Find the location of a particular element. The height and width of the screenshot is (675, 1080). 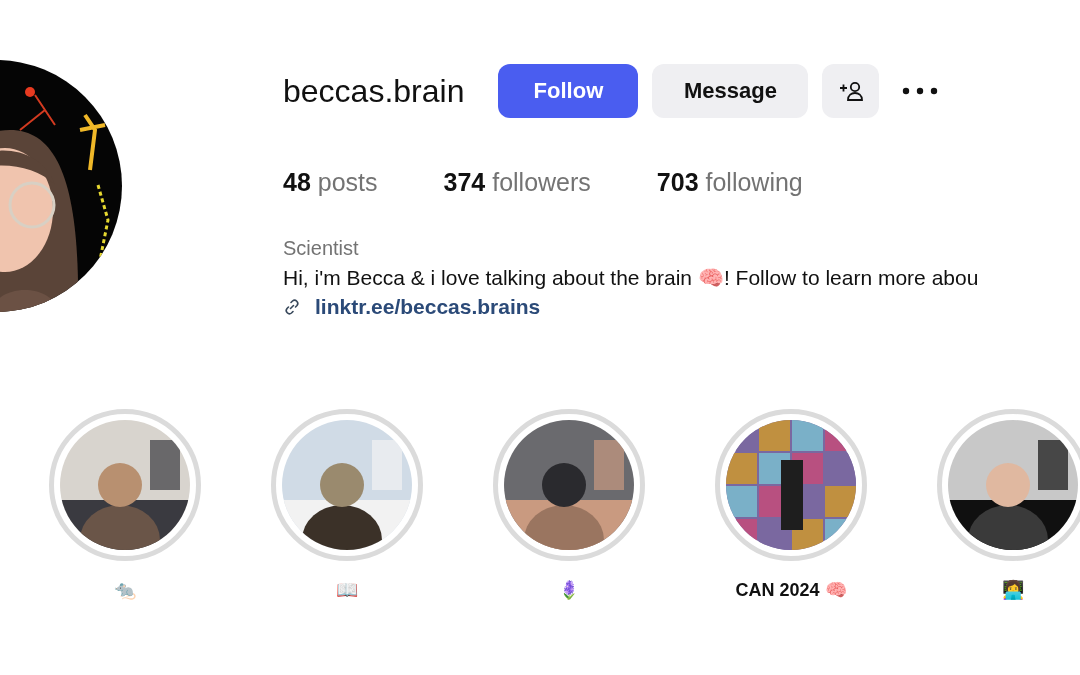

add-person-icon is located at coordinates (850, 91).